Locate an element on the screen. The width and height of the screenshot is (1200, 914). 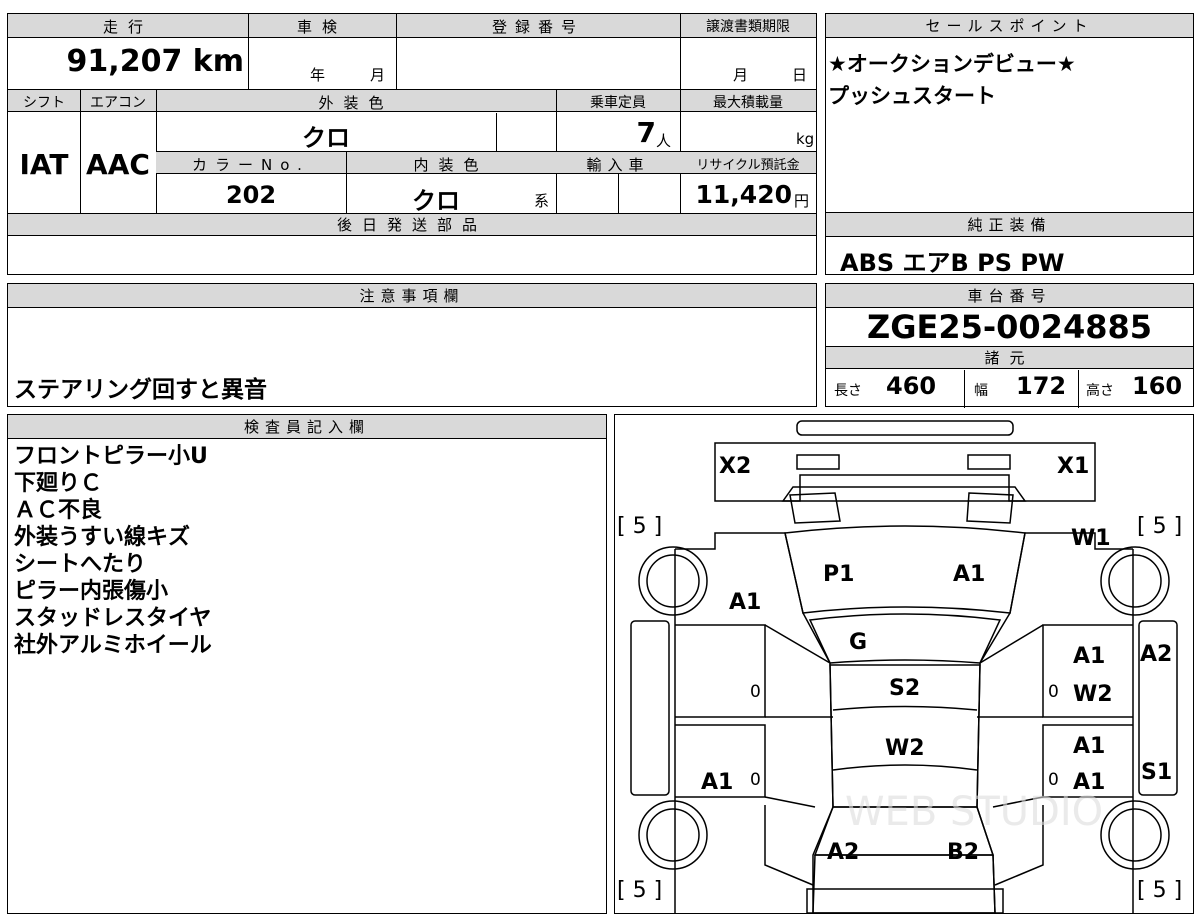
code-w1: W1 is located at coordinates (1091, 538).